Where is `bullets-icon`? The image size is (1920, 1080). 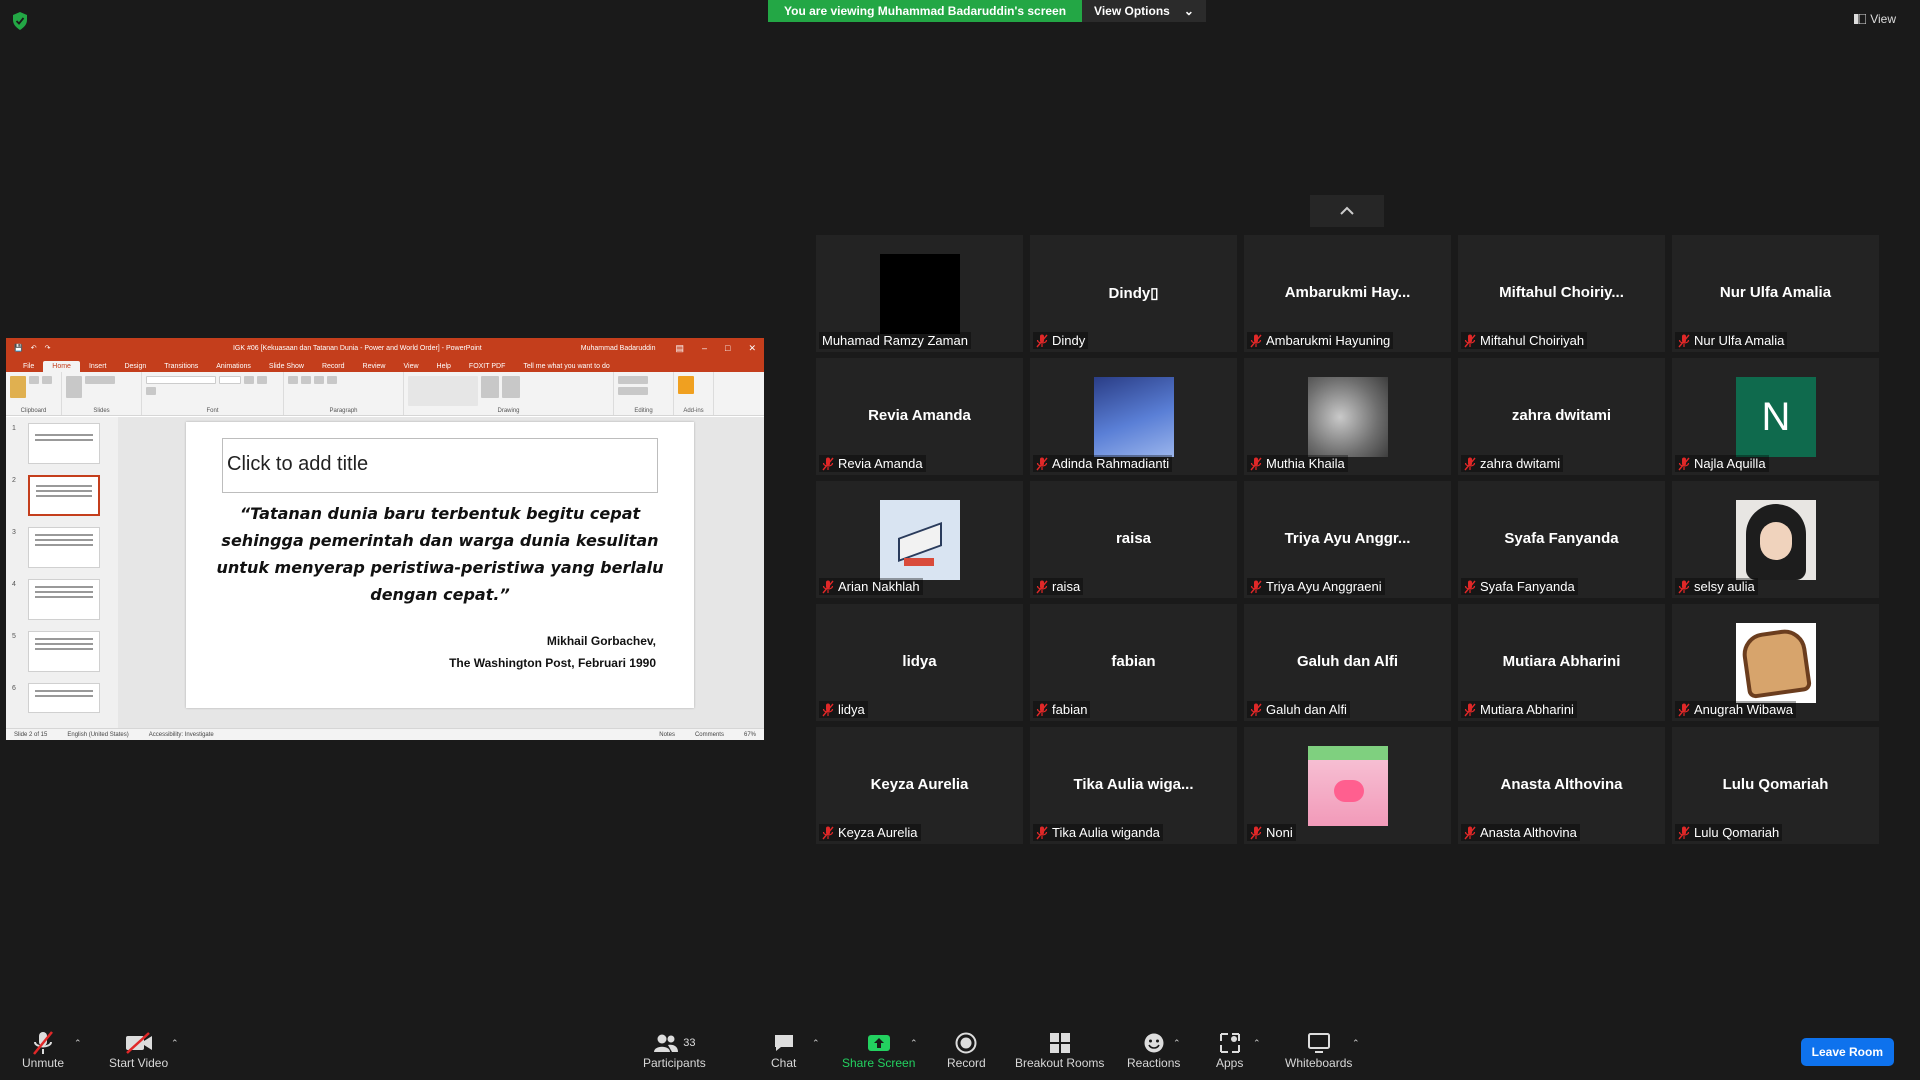 bullets-icon is located at coordinates (293, 380).